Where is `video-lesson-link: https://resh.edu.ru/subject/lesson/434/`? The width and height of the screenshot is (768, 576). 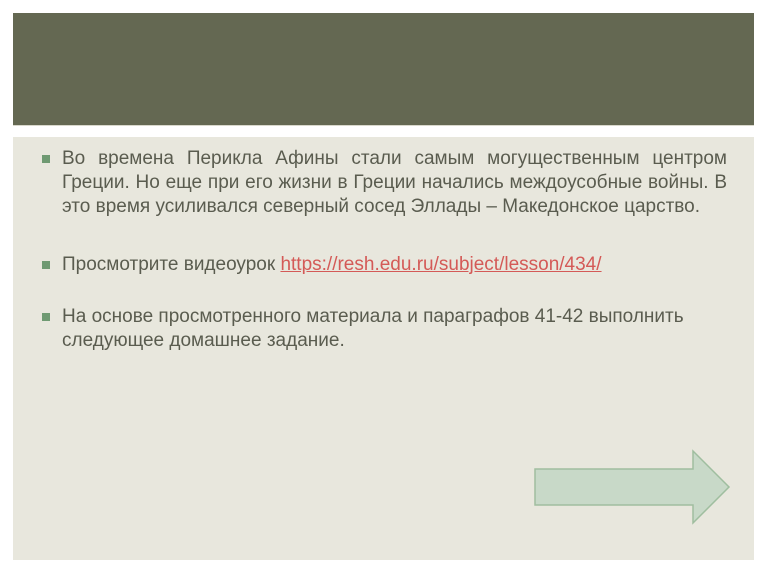
video-lesson-link: https://resh.edu.ru/subject/lesson/434/ is located at coordinates (440, 264).